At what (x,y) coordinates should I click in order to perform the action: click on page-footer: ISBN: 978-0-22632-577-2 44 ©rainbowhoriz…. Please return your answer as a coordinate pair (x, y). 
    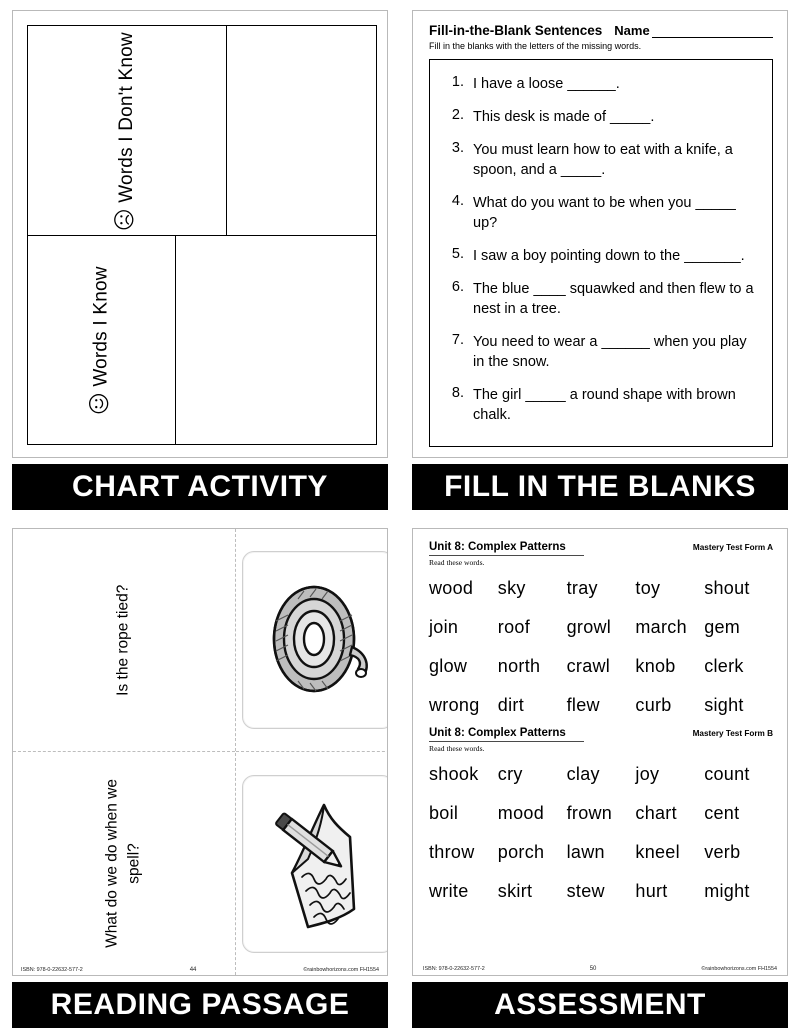
    Looking at the image, I should click on (200, 970).